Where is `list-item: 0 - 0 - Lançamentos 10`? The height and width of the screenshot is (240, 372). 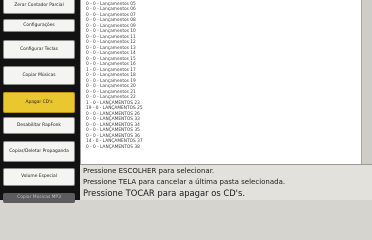
list-item: 0 - 0 - Lançamentos 10 is located at coordinates (114, 32).